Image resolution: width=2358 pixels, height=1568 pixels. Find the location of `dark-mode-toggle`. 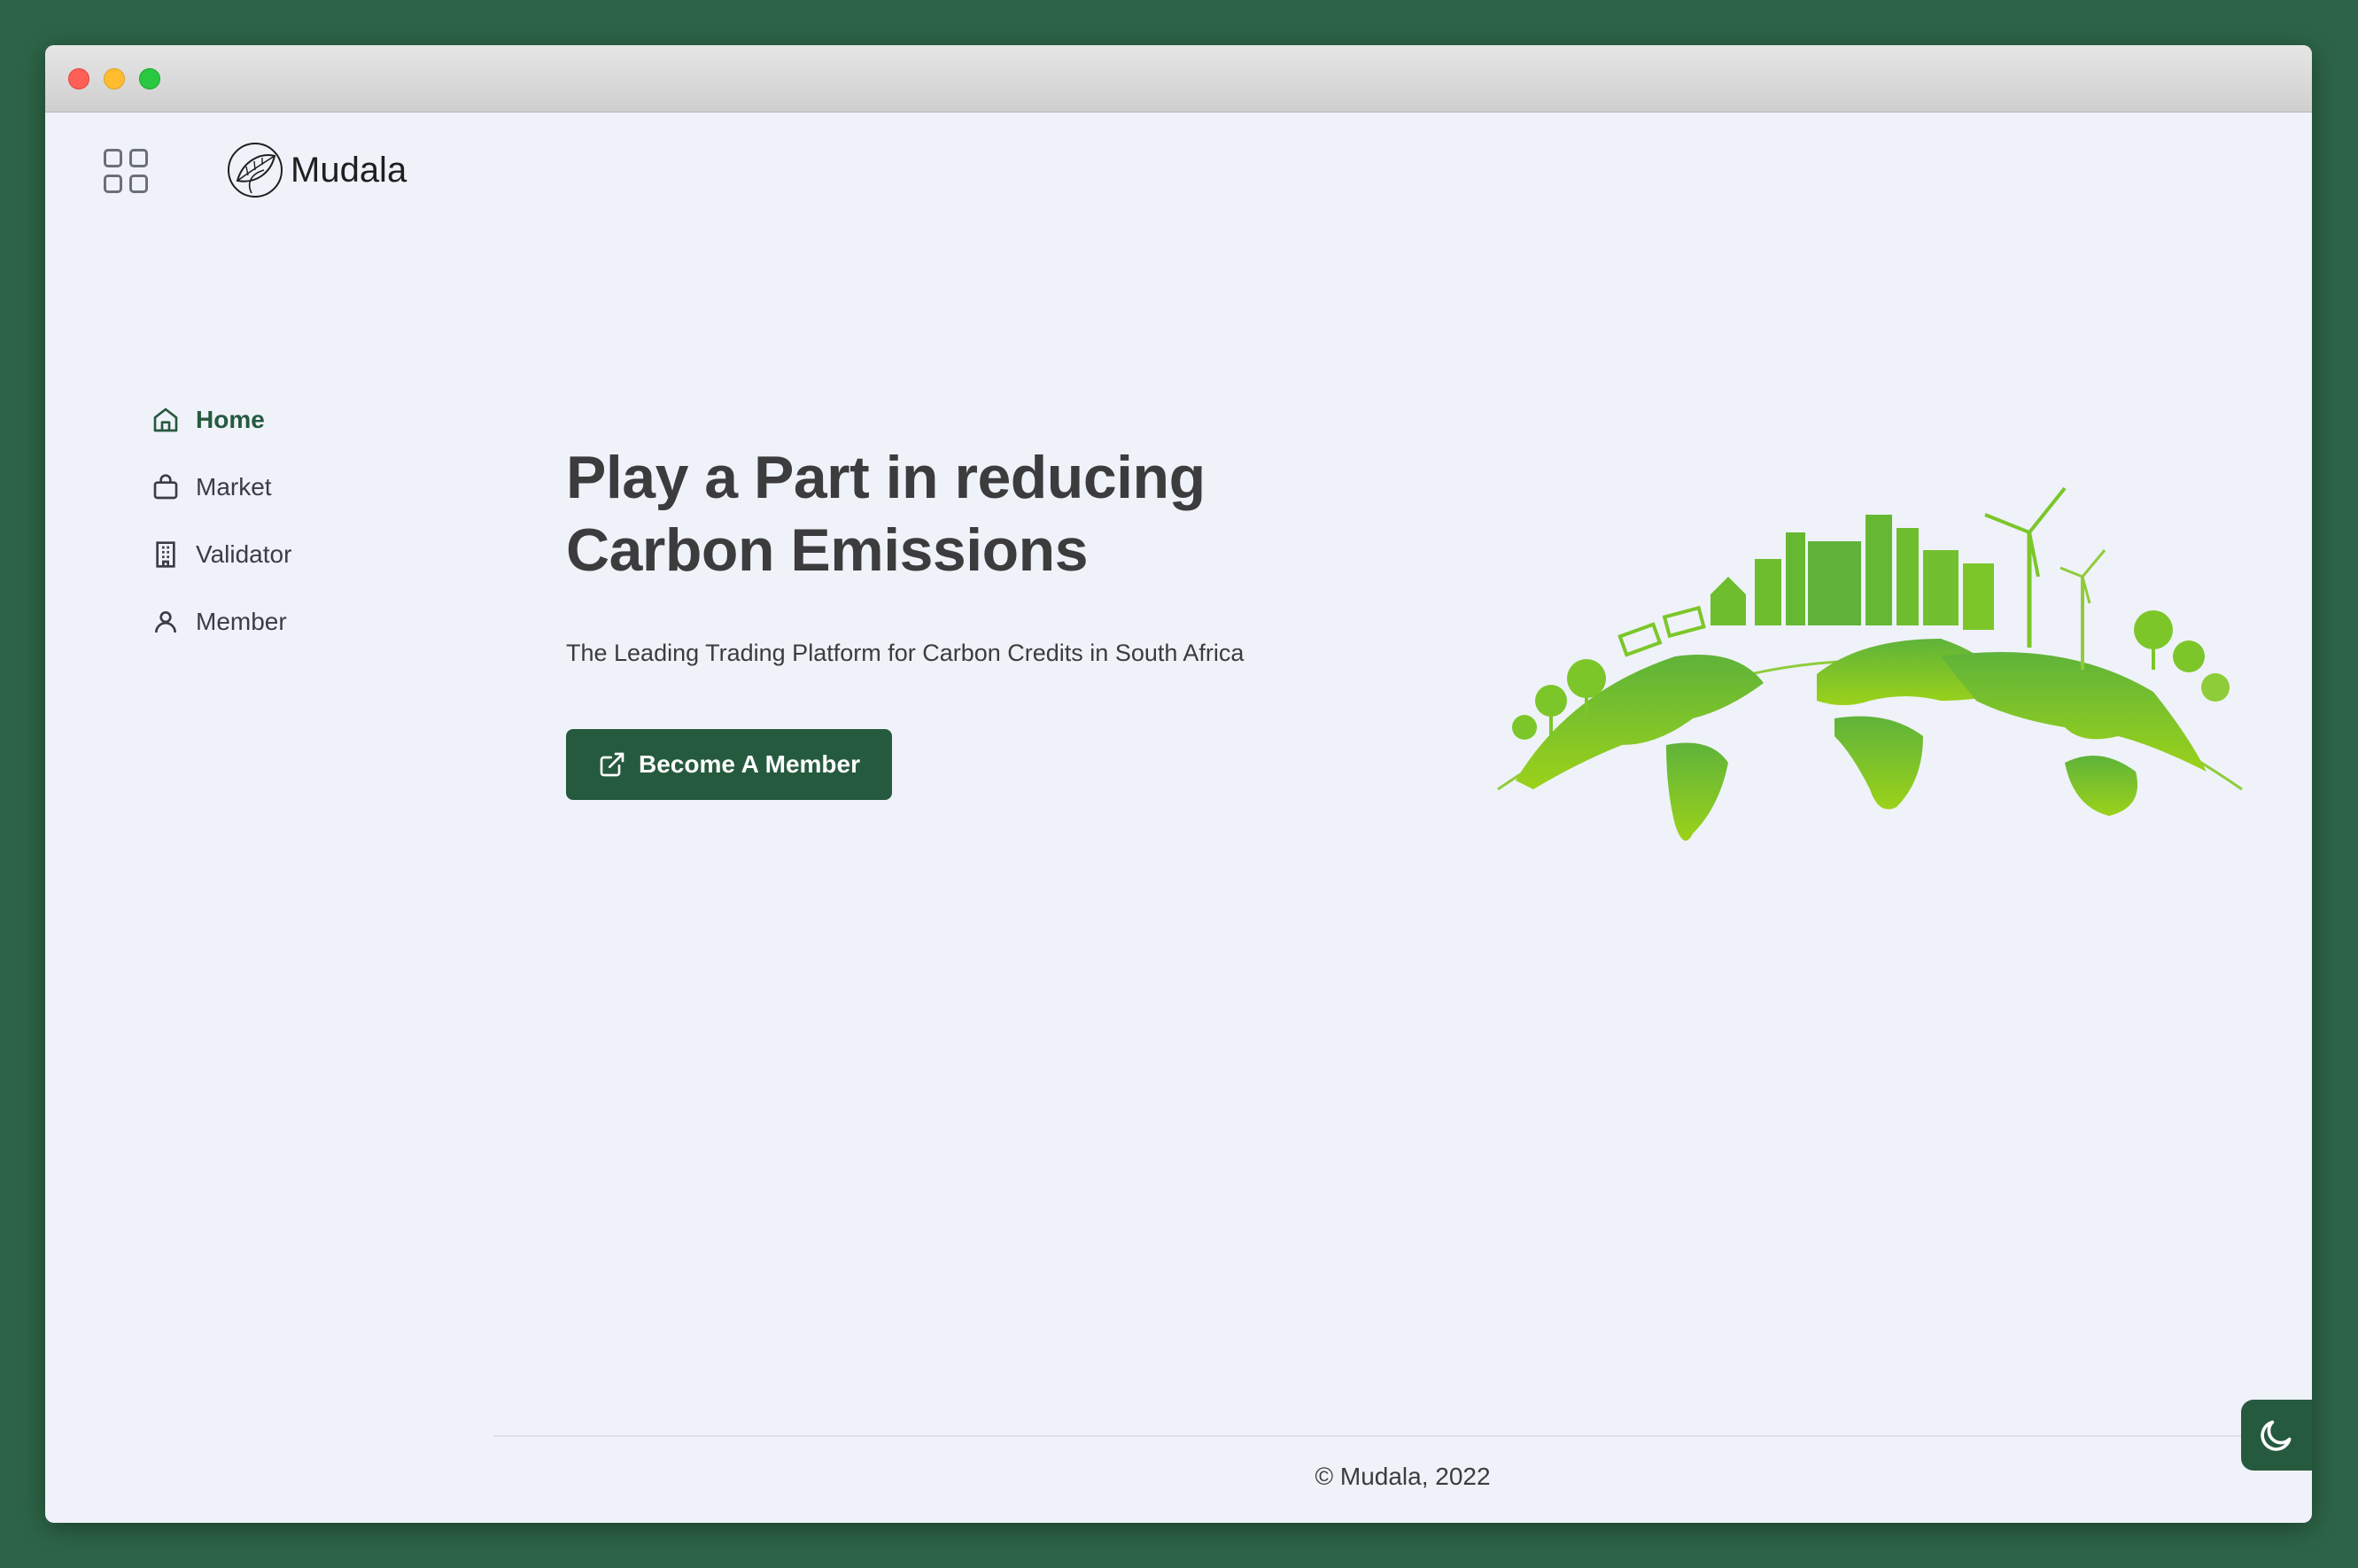

dark-mode-toggle is located at coordinates (2276, 1435).